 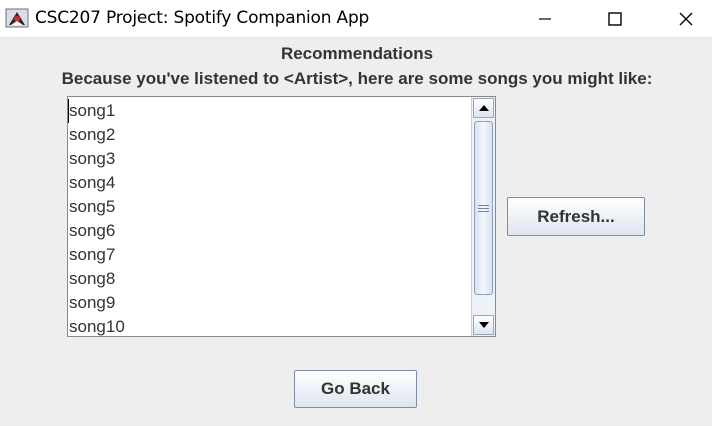 What do you see at coordinates (357, 53) in the screenshot?
I see `page-title: Recommendations` at bounding box center [357, 53].